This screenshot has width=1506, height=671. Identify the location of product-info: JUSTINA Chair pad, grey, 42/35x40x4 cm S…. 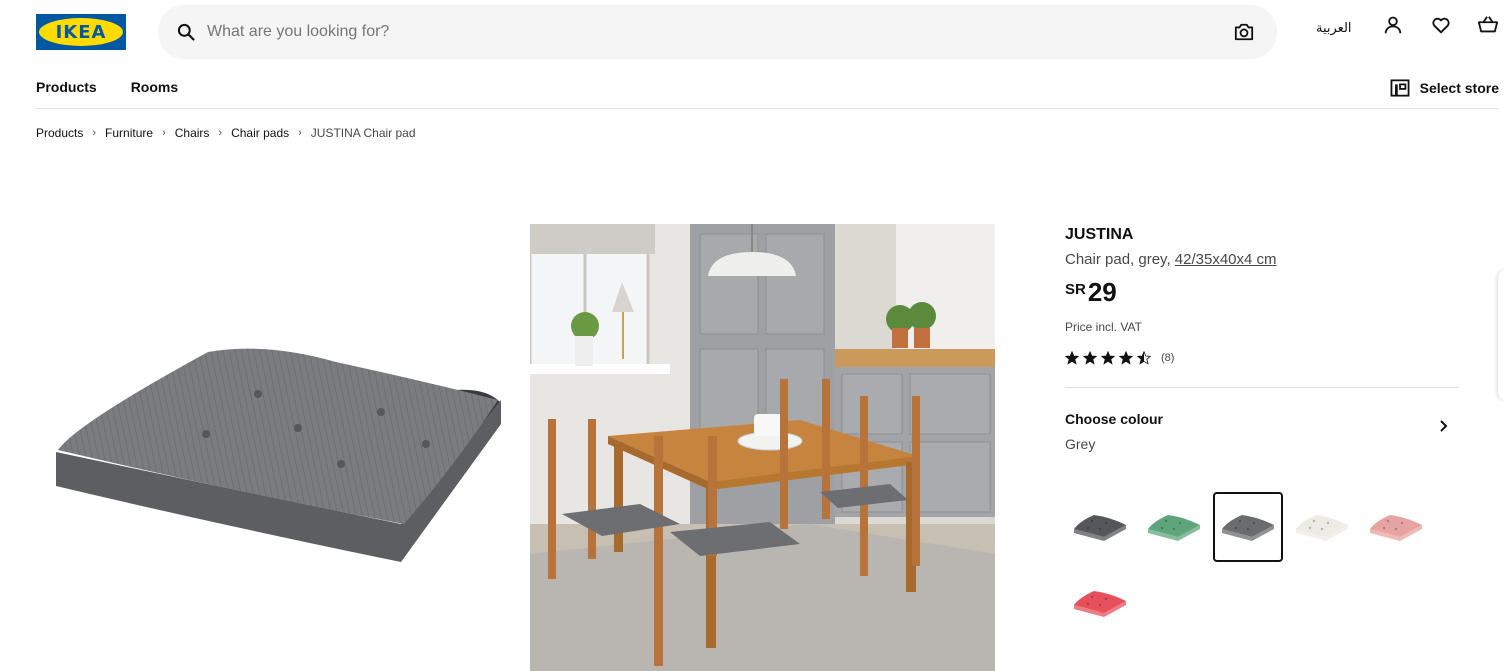
(1262, 339).